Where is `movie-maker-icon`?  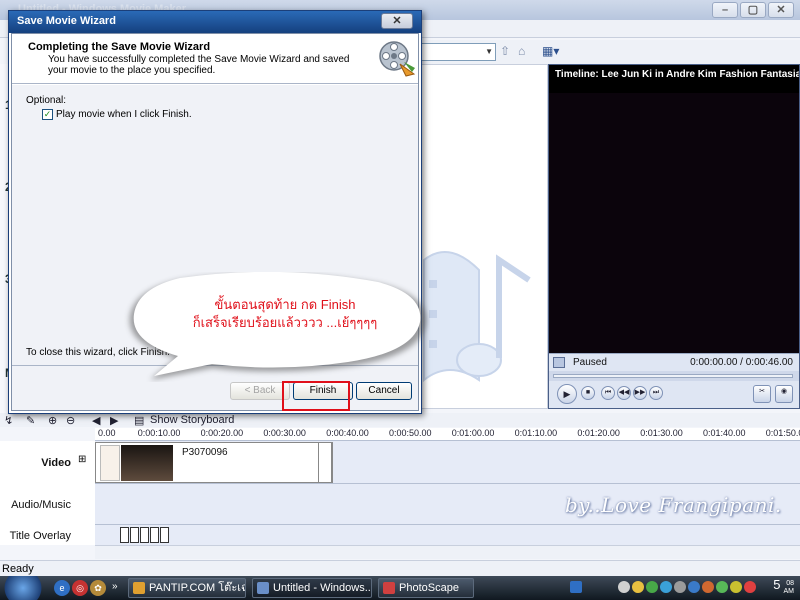
movie-maker-icon is located at coordinates (263, 588).